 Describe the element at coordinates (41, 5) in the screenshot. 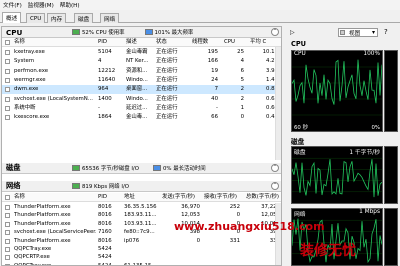

I see `menu-monitor: 监视器(M)` at that location.